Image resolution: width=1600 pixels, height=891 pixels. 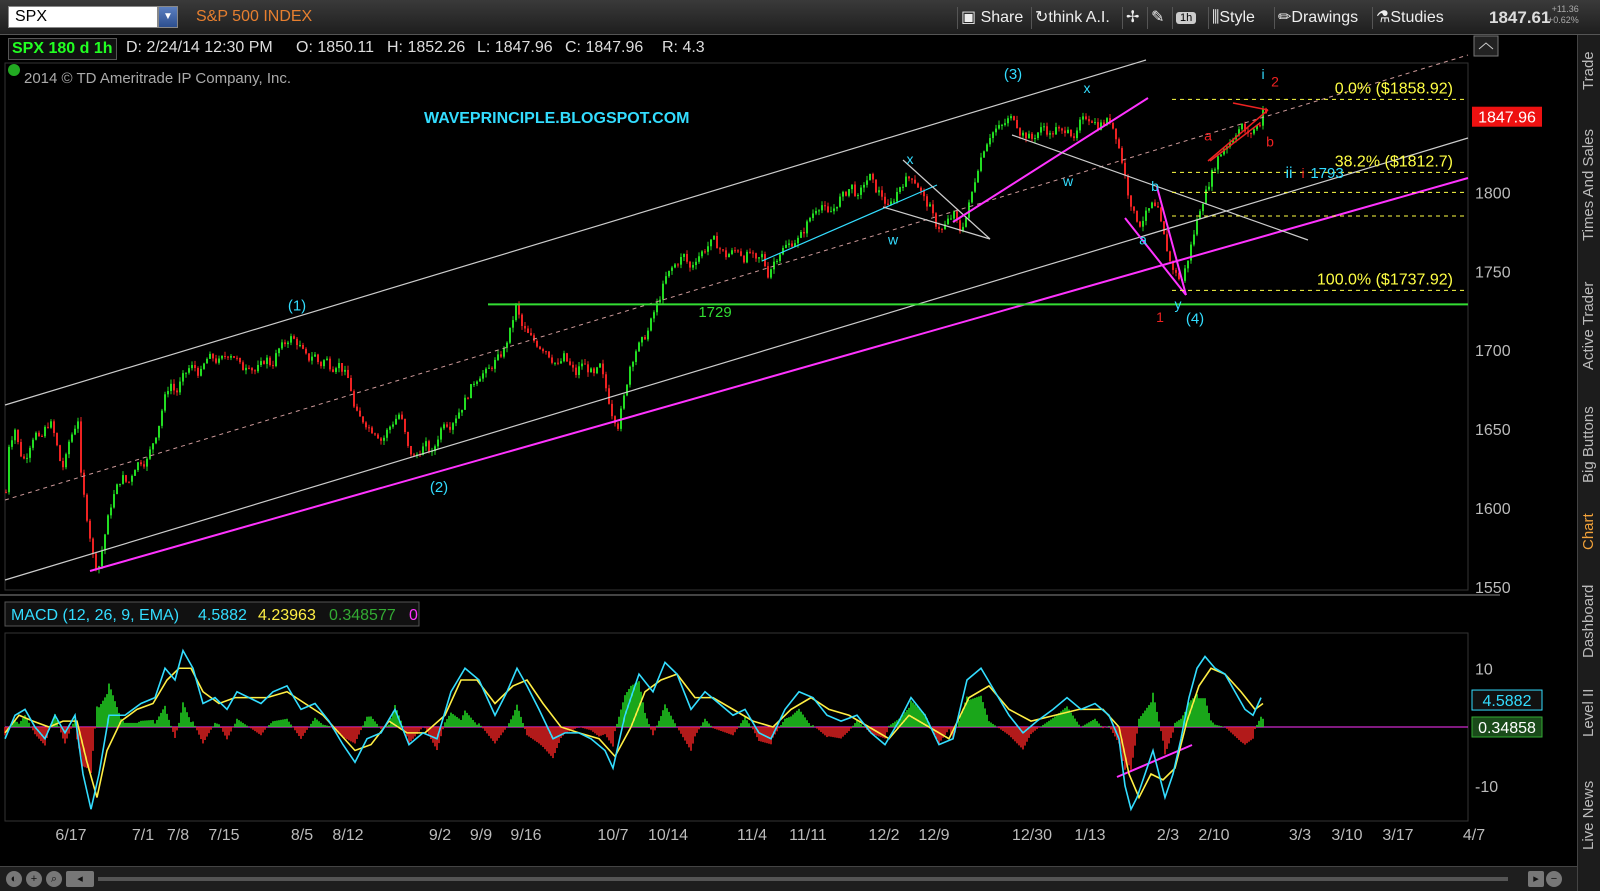 I want to click on tab-active-trader: Active Trader, so click(x=1590, y=326).